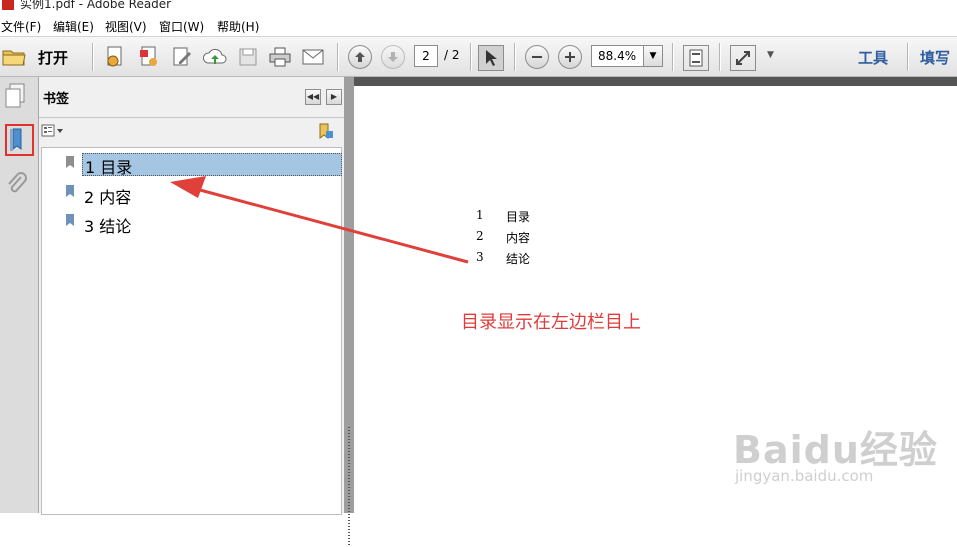 Image resolution: width=957 pixels, height=547 pixels. Describe the element at coordinates (238, 26) in the screenshot. I see `menu-help: 帮助(H)` at that location.